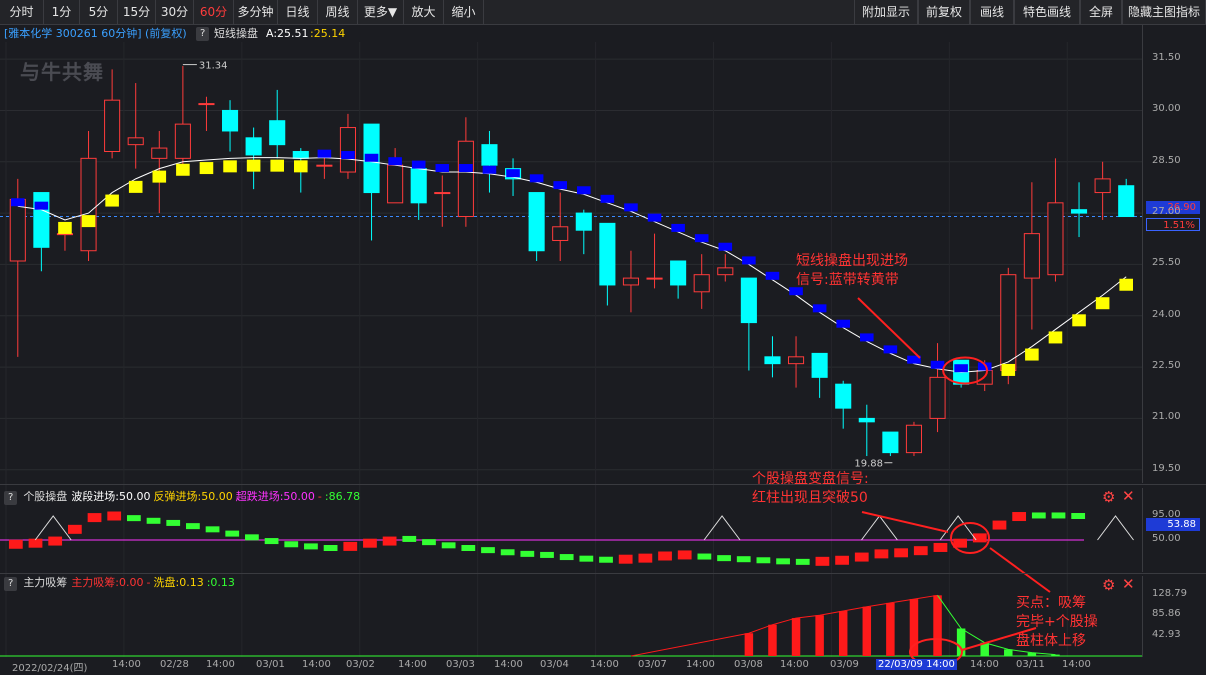 The image size is (1206, 675). Describe the element at coordinates (111, 496) in the screenshot. I see `indicator-value: 波段进场:50.00` at that location.